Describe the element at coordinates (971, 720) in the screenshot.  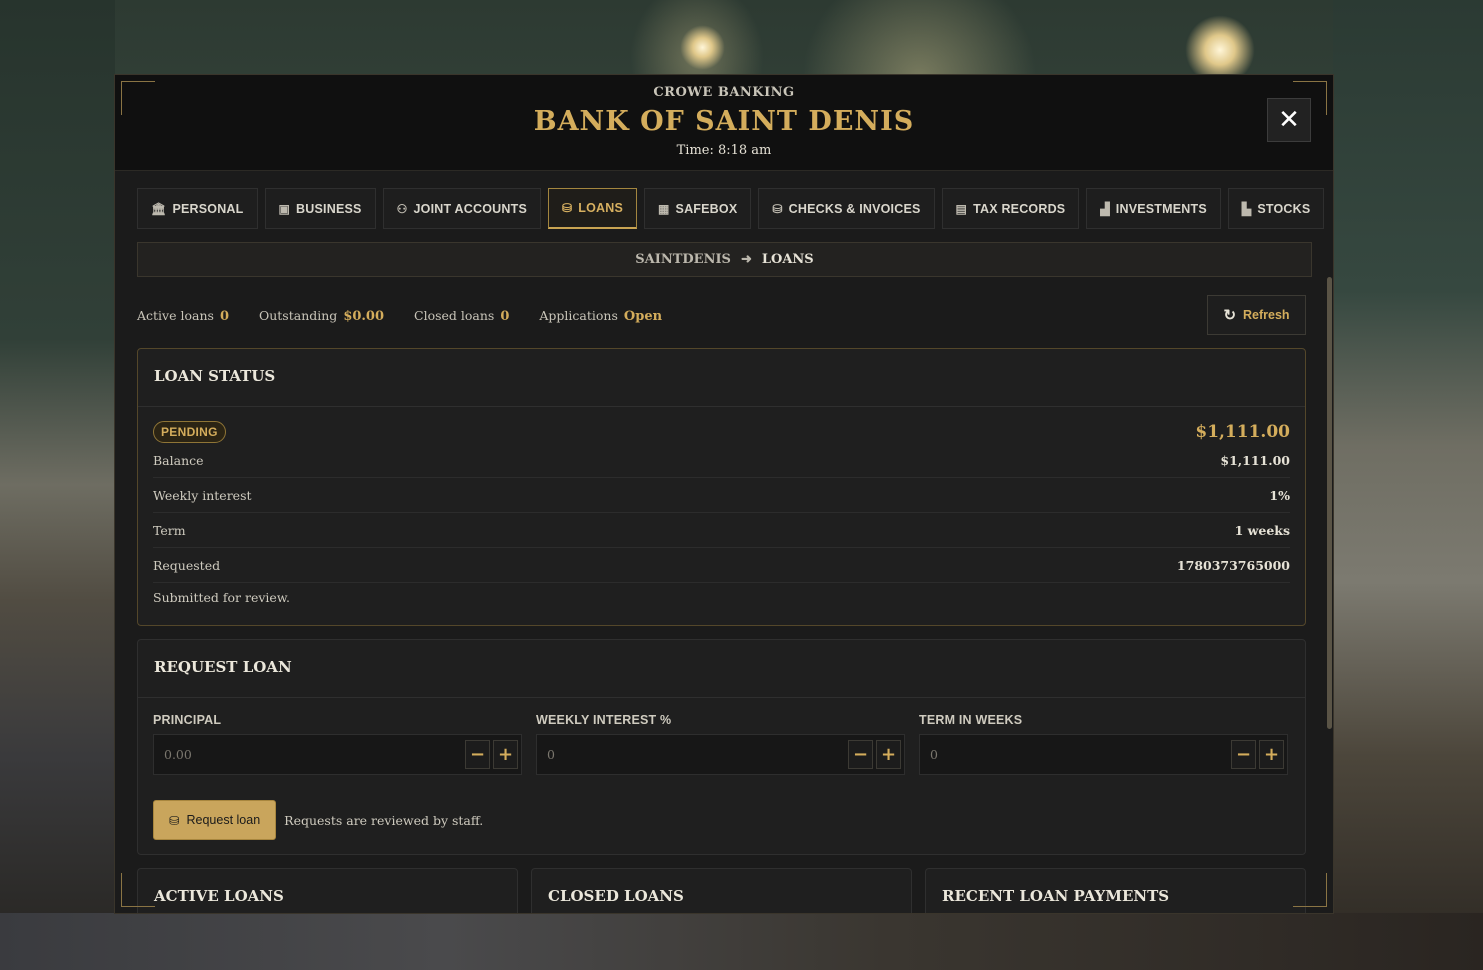
I see `field-label: TERM IN WEEKS` at that location.